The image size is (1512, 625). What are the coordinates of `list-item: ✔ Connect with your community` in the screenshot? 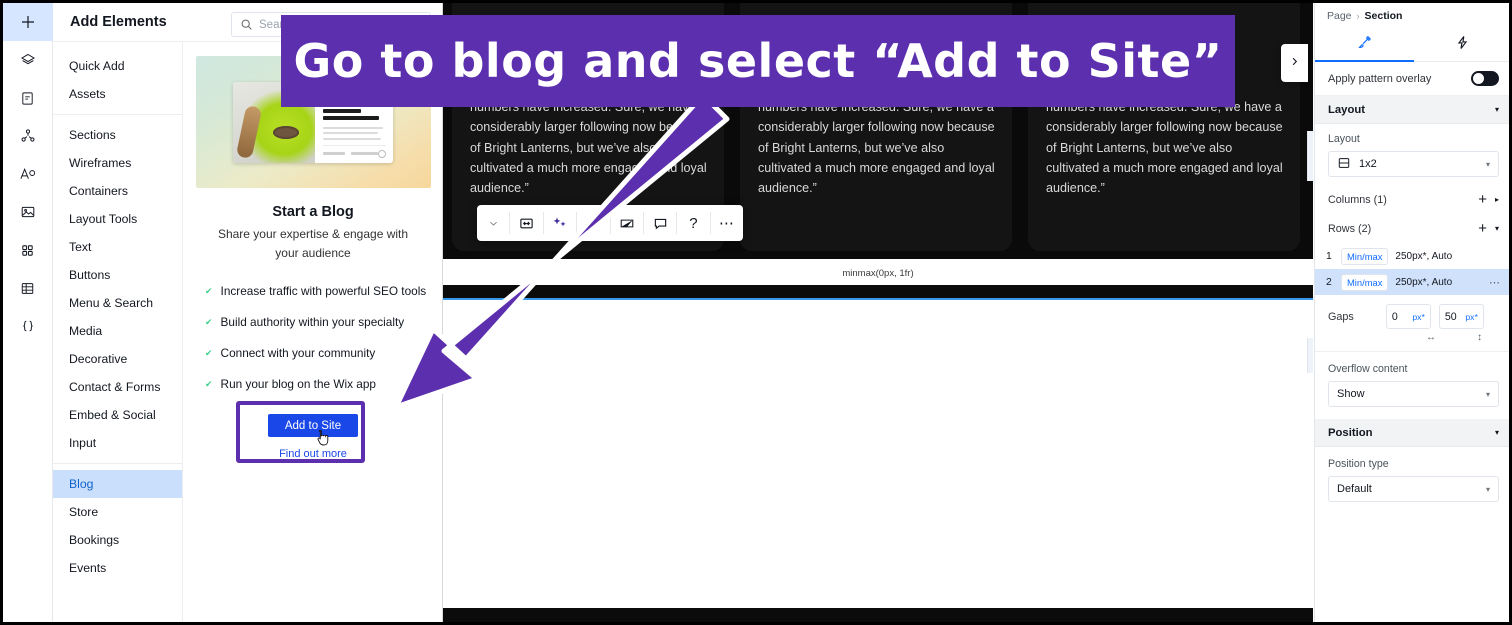 It's located at (313, 353).